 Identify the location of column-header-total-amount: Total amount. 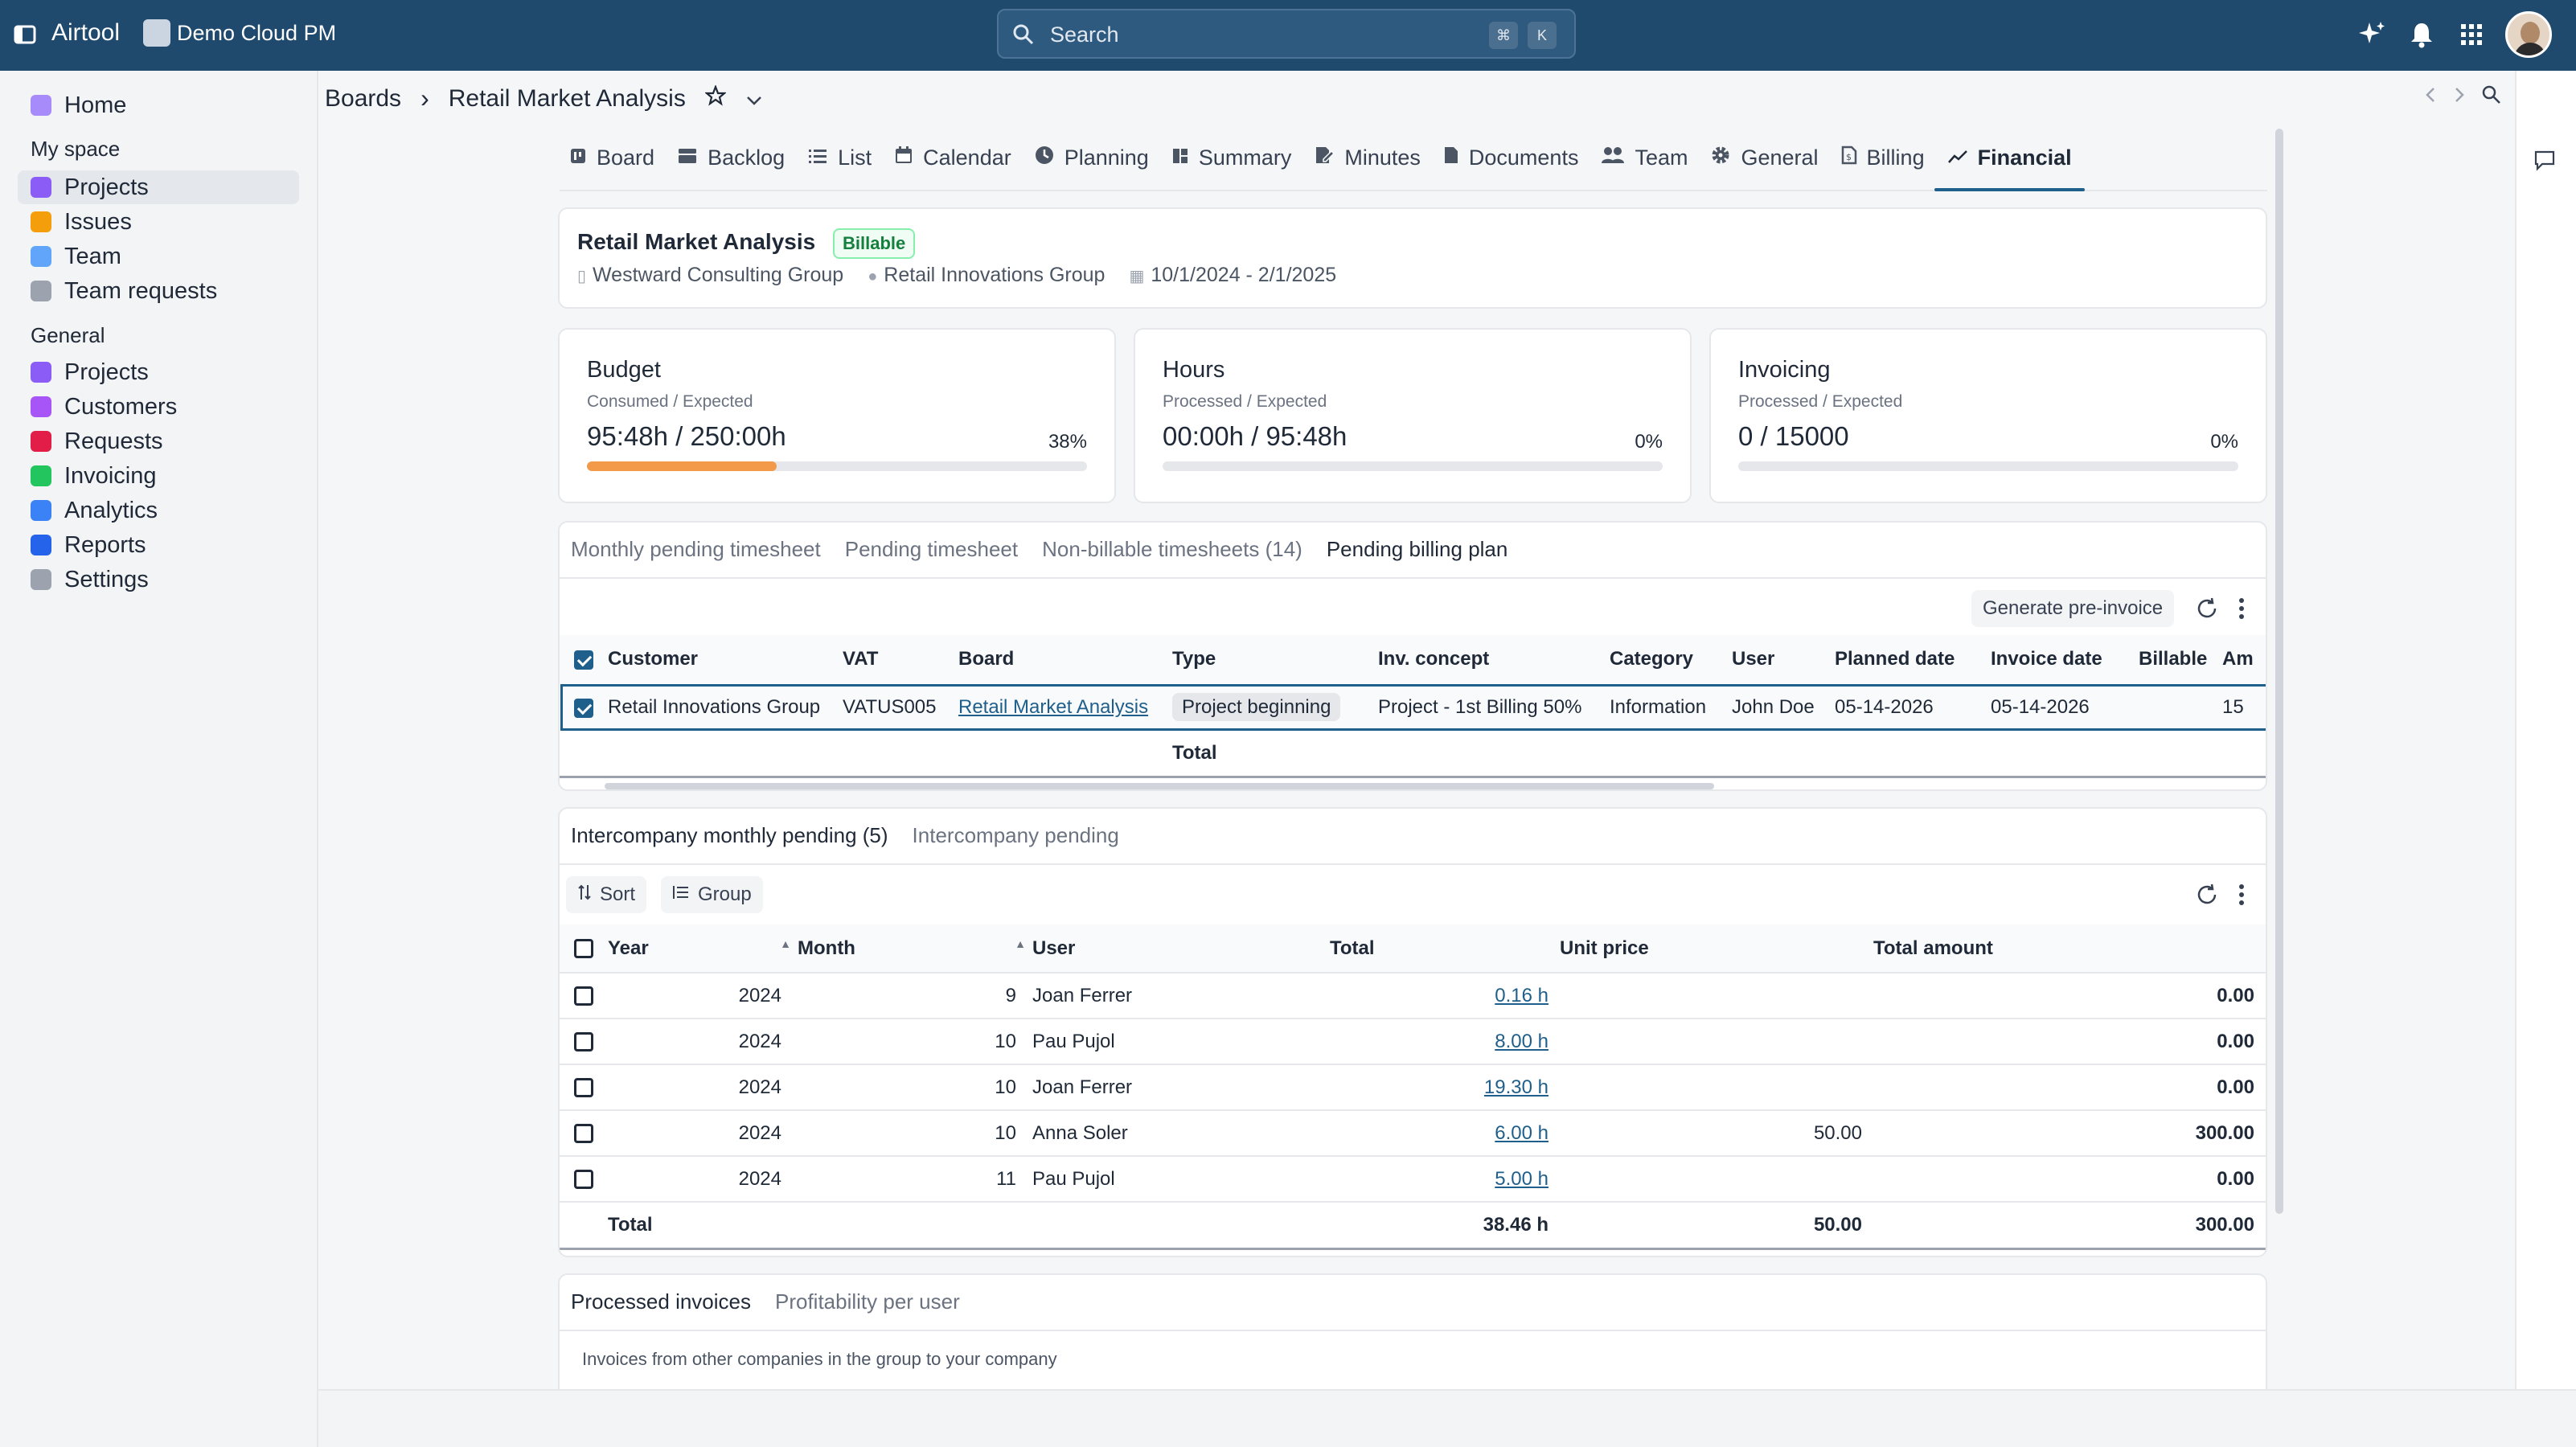
(2069, 948).